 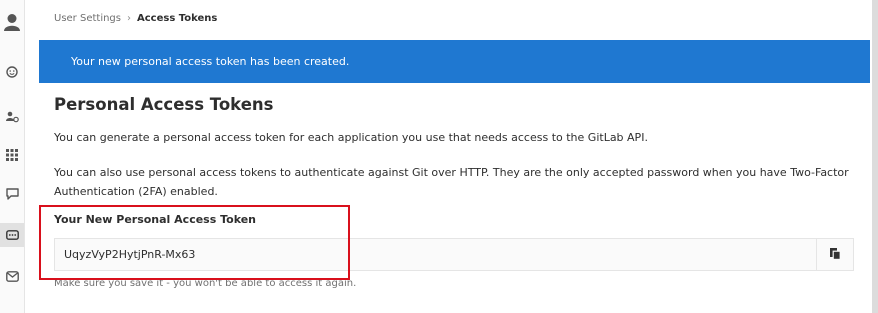 What do you see at coordinates (12, 22) in the screenshot?
I see `user-icon` at bounding box center [12, 22].